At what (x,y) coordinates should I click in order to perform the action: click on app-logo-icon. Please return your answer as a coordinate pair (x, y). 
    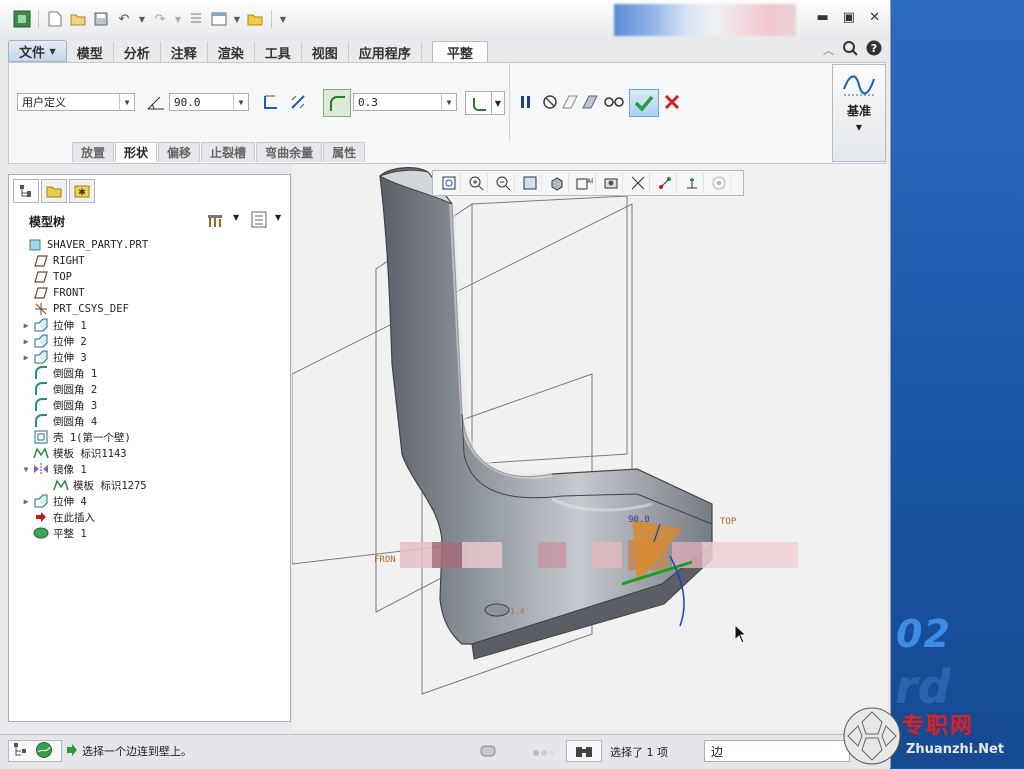
    Looking at the image, I should click on (22, 19).